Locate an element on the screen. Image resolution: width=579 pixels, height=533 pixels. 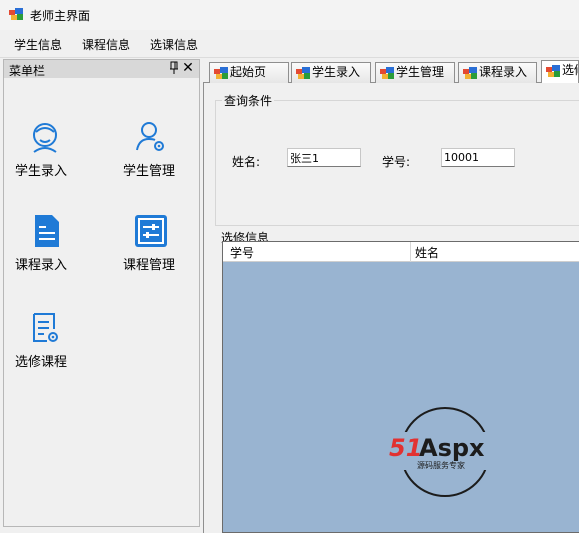
dock-title: 菜单栏 is located at coordinates (27, 71).